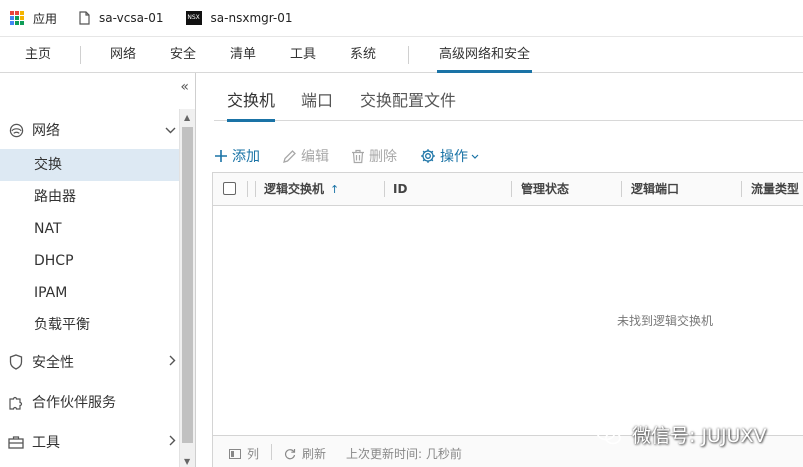 The image size is (803, 467). Describe the element at coordinates (244, 453) in the screenshot. I see `columns-toggle-button: 列` at that location.